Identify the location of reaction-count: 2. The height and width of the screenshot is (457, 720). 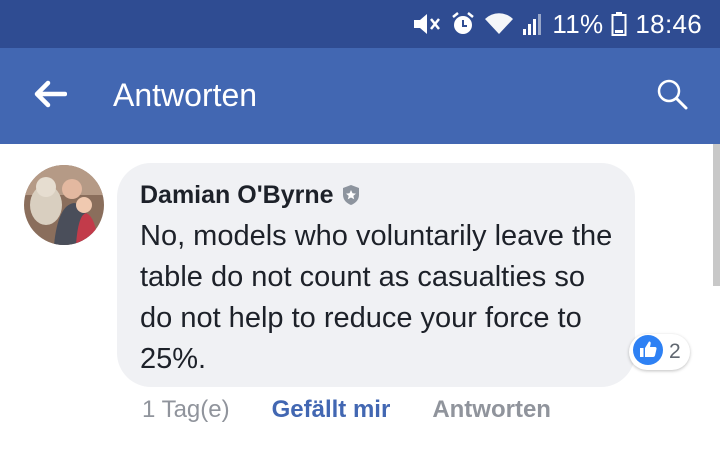
(675, 351).